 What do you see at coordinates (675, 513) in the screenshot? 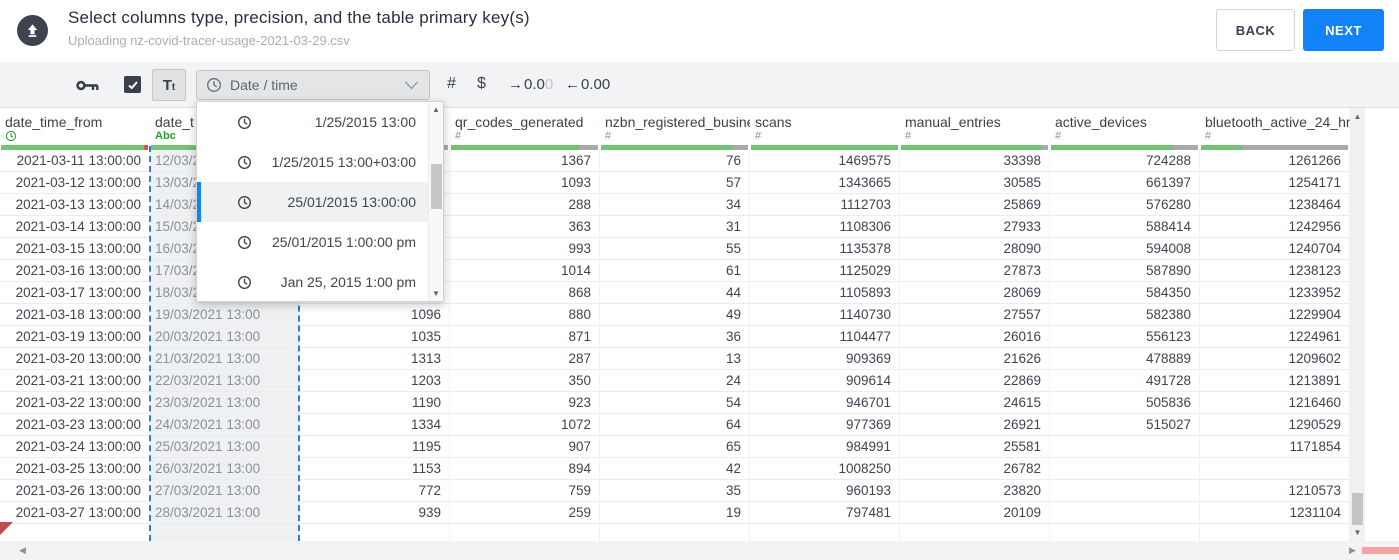
I see `table-cell: 19` at bounding box center [675, 513].